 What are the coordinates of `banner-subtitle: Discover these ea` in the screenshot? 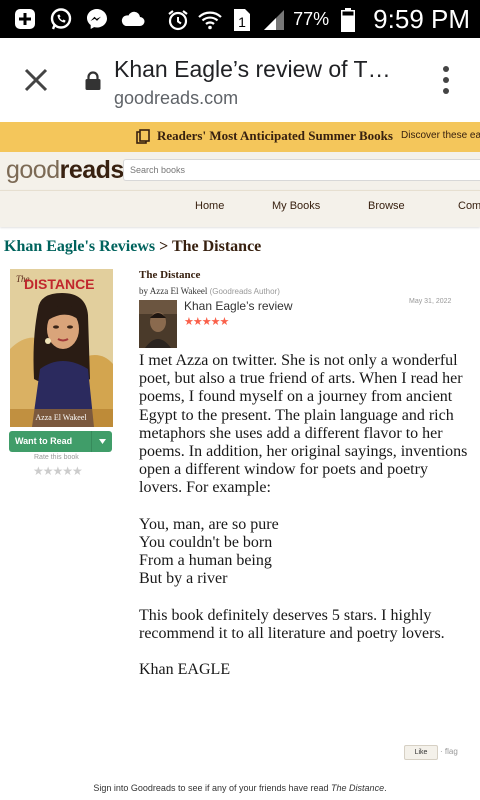 It's located at (440, 135).